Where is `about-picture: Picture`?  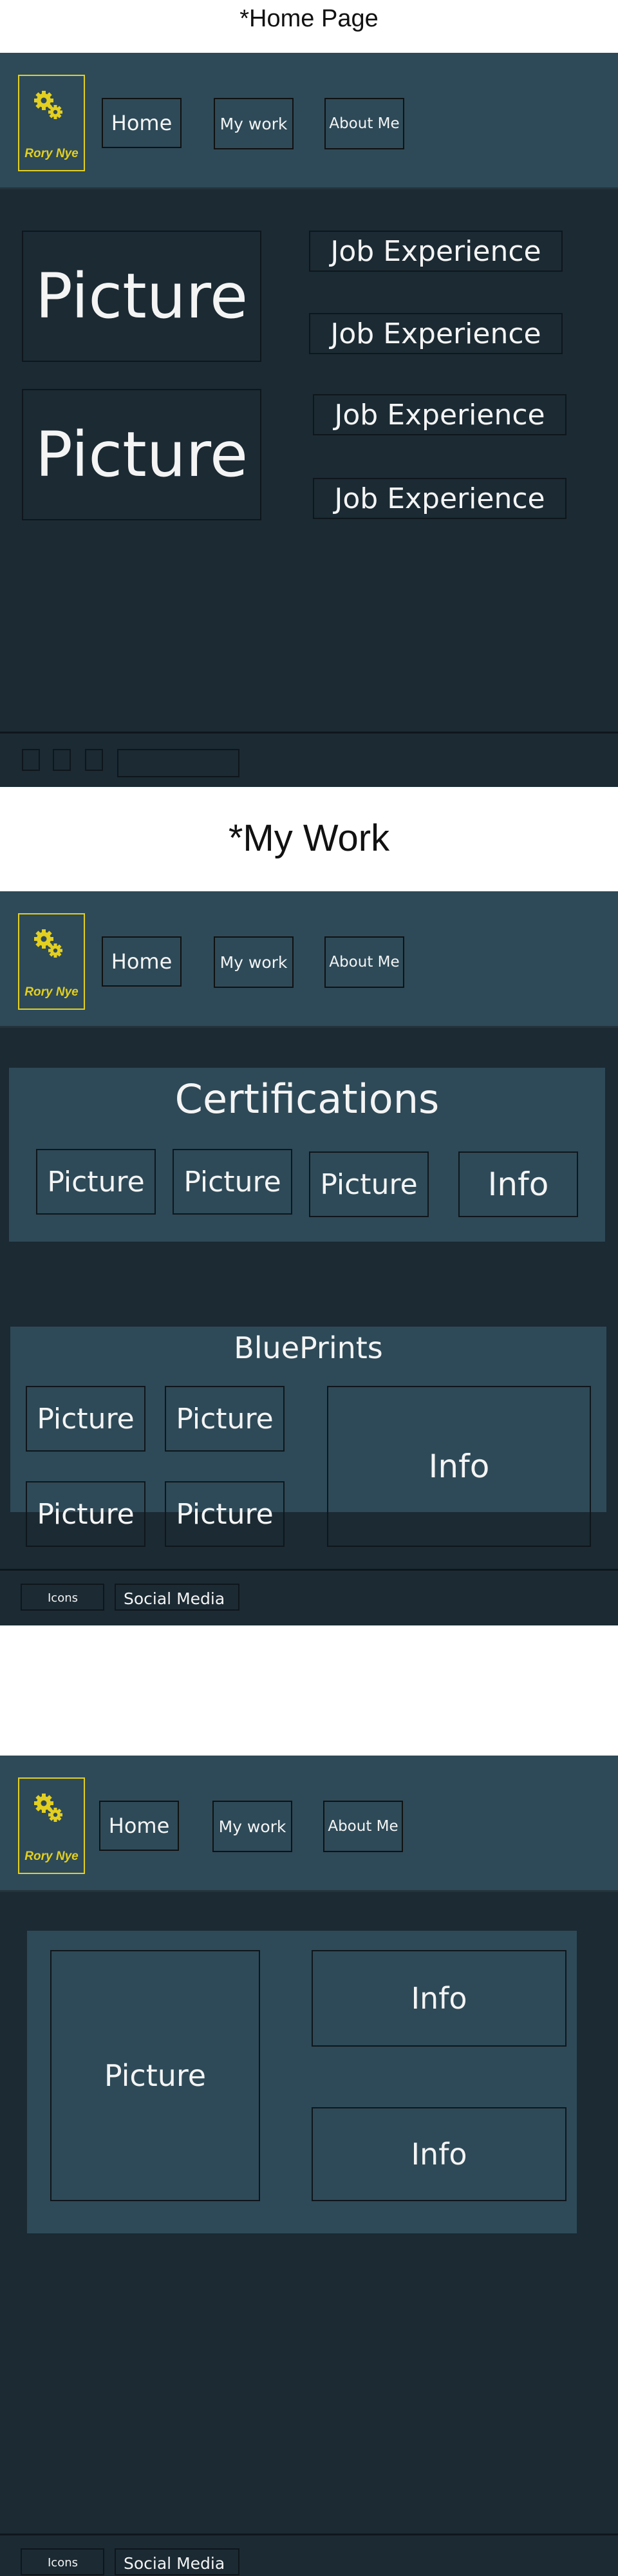
about-picture: Picture is located at coordinates (155, 2075).